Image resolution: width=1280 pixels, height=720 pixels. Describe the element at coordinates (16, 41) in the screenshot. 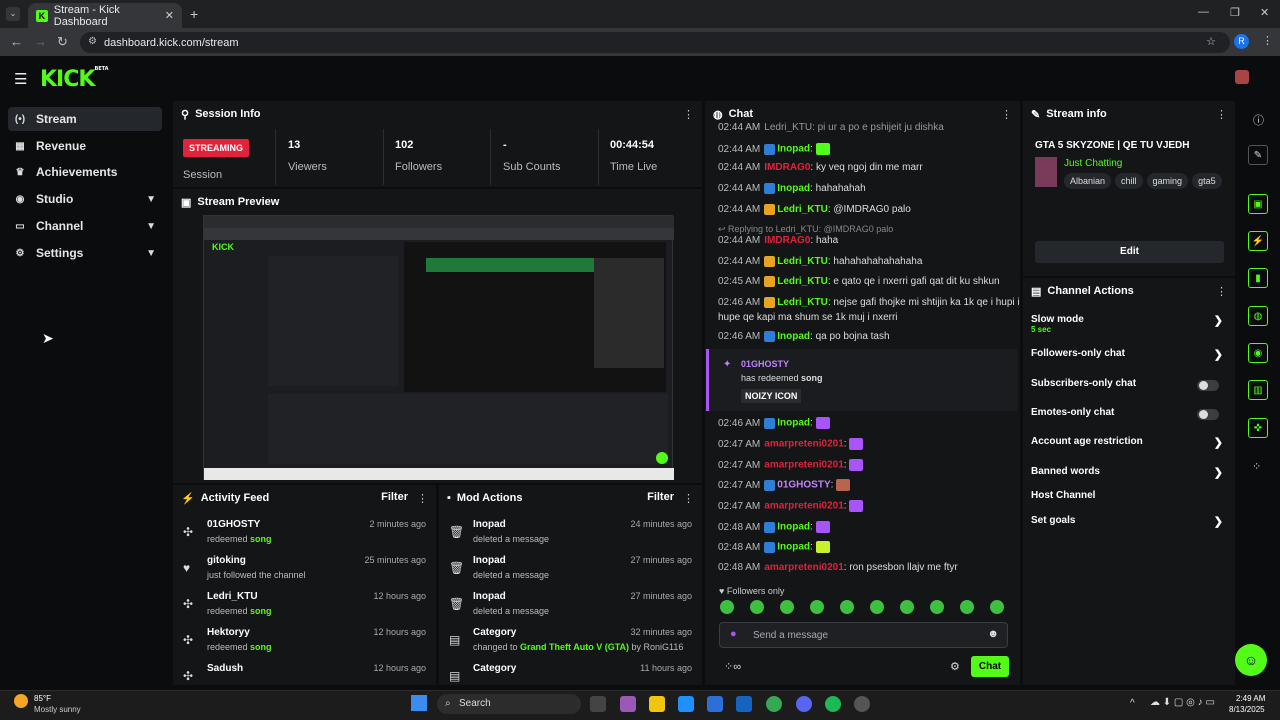

I see `back-icon: ←` at that location.